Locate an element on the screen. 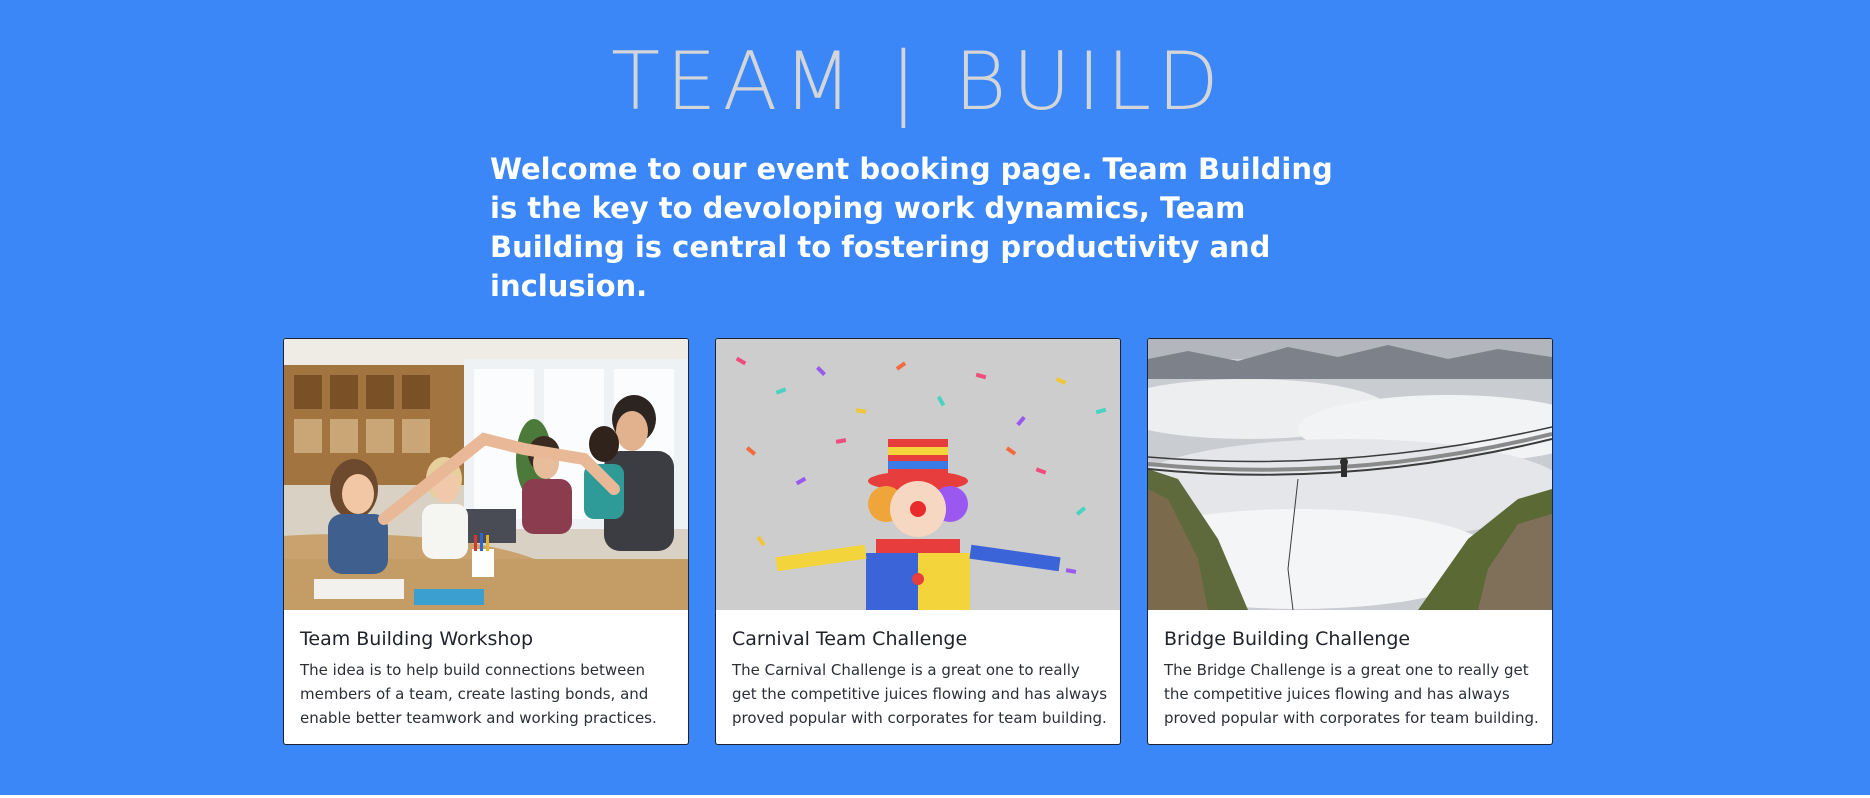 The image size is (1870, 798). card-title: Bridge Building Challenge is located at coordinates (1352, 639).